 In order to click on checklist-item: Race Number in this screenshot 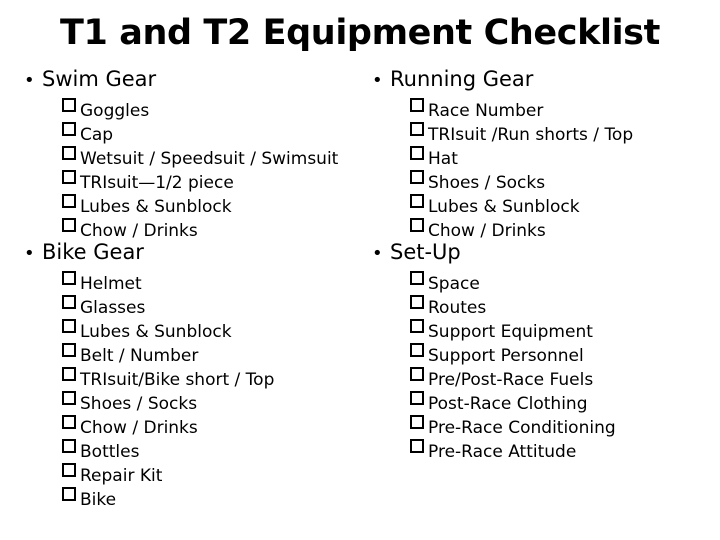, I will do `click(541, 106)`.